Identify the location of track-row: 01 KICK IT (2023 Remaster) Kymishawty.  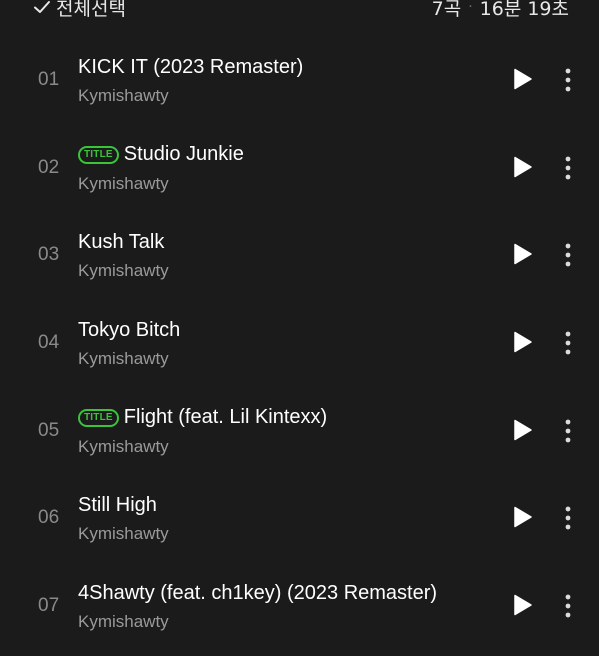
(299, 80).